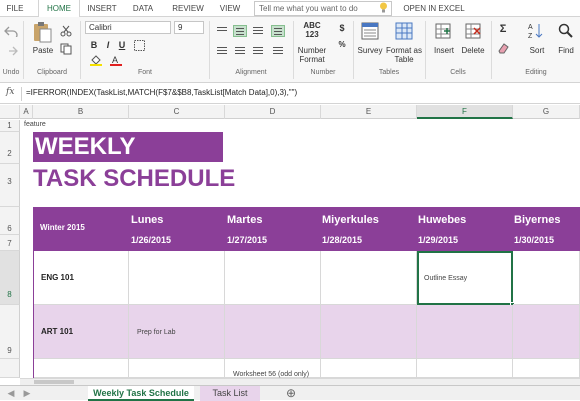  Describe the element at coordinates (370, 50) in the screenshot. I see `survey-button: Survey` at that location.